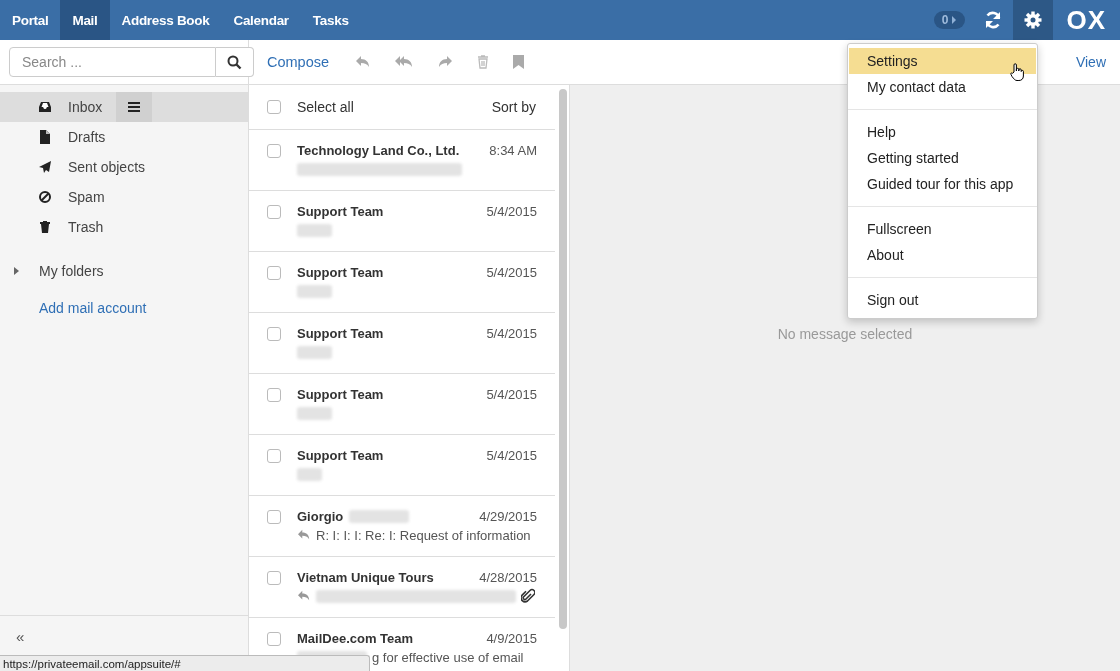 Image resolution: width=1120 pixels, height=671 pixels. I want to click on forward-icon, so click(445, 62).